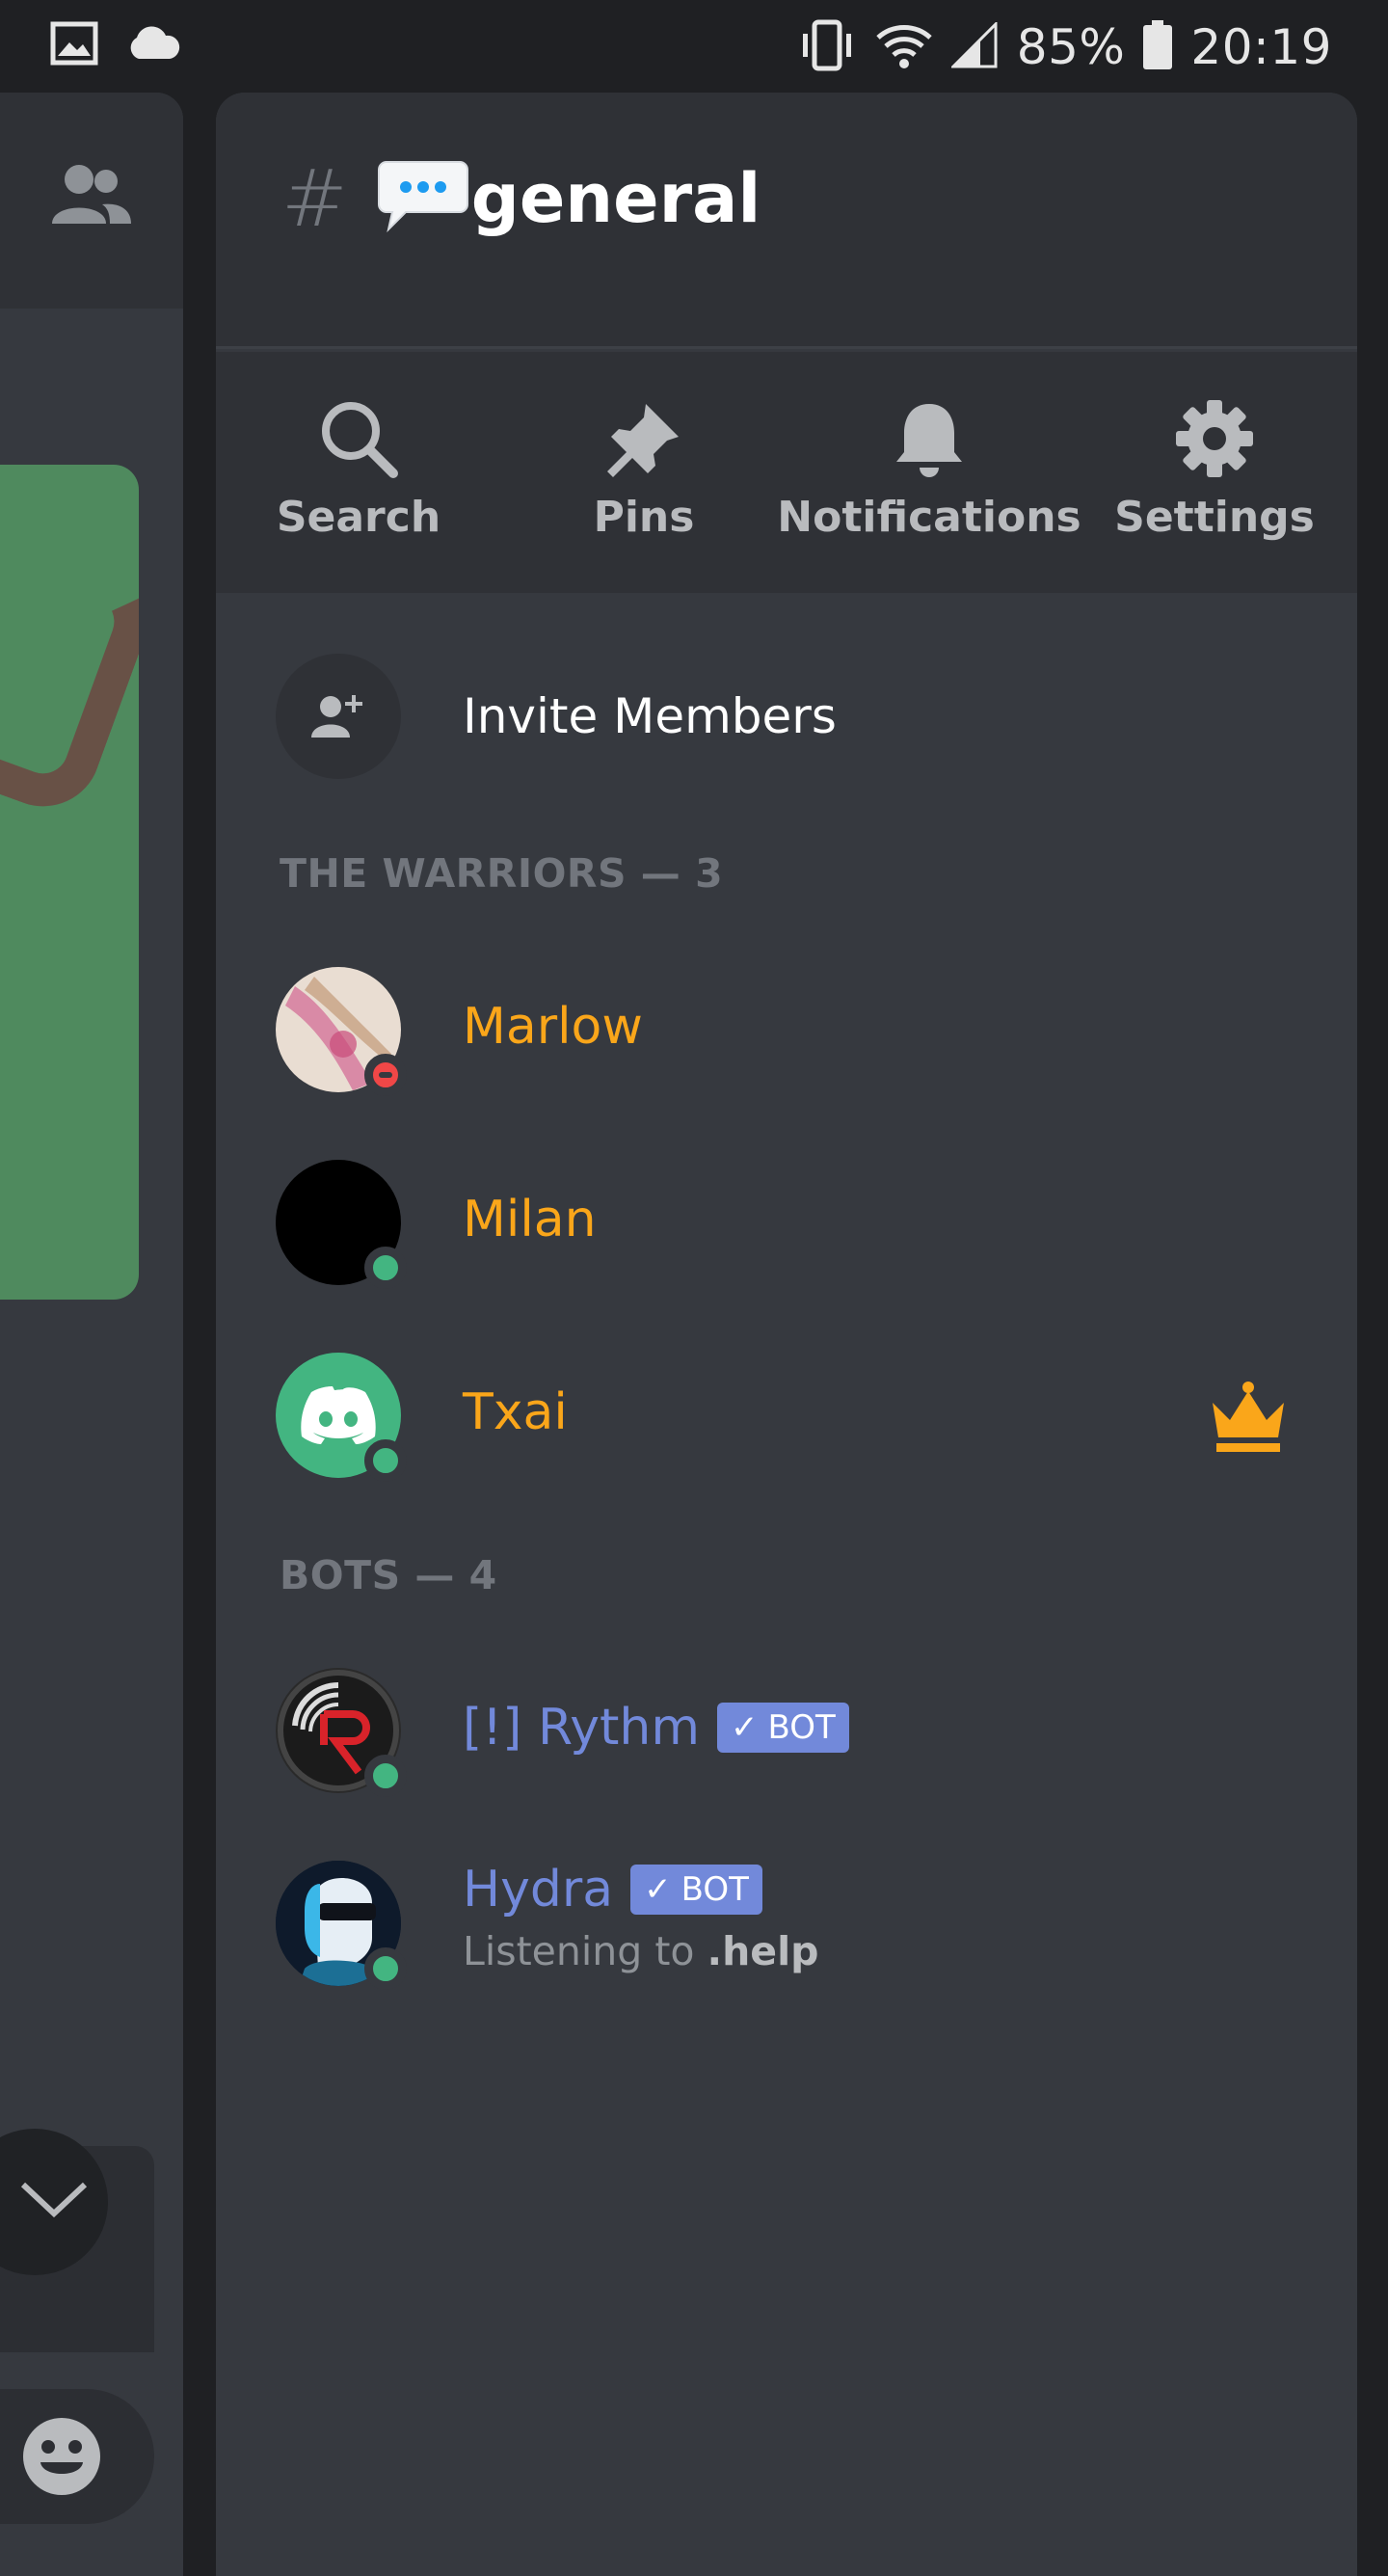 The image size is (1388, 2576). What do you see at coordinates (1071, 47) in the screenshot?
I see `battery-percent: 85%` at bounding box center [1071, 47].